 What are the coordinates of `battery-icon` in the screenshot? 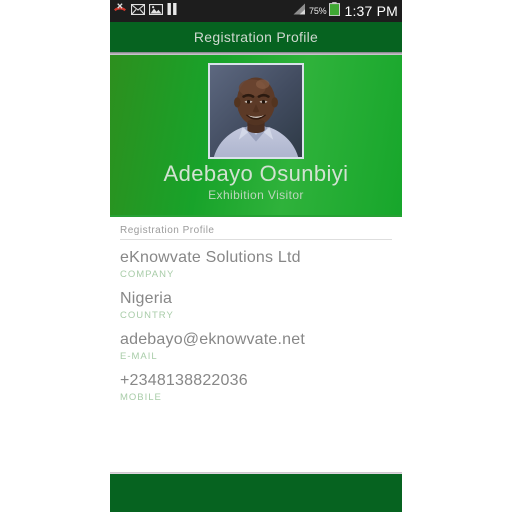 It's located at (335, 11).